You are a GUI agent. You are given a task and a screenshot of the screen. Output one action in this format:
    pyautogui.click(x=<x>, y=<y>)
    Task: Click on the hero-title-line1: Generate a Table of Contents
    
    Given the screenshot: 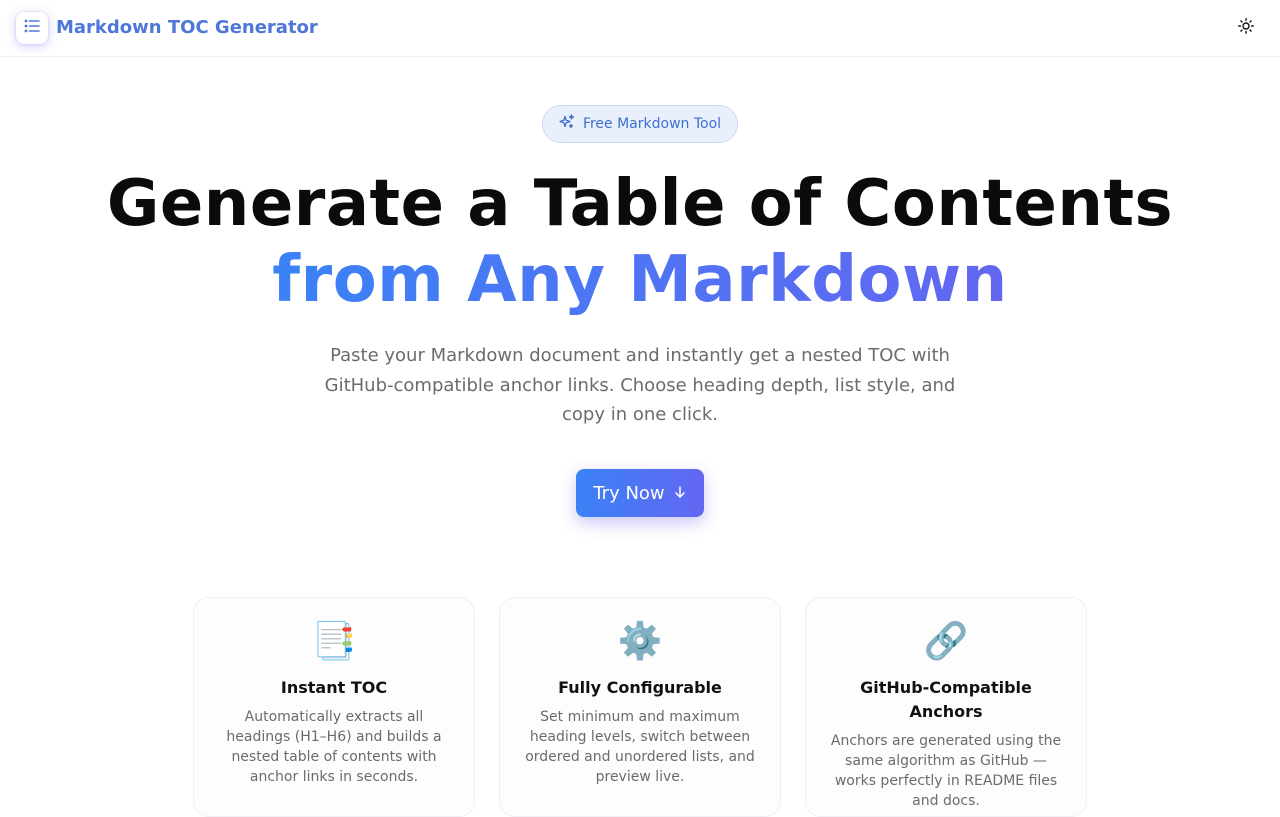 What is the action you would take?
    pyautogui.click(x=640, y=204)
    